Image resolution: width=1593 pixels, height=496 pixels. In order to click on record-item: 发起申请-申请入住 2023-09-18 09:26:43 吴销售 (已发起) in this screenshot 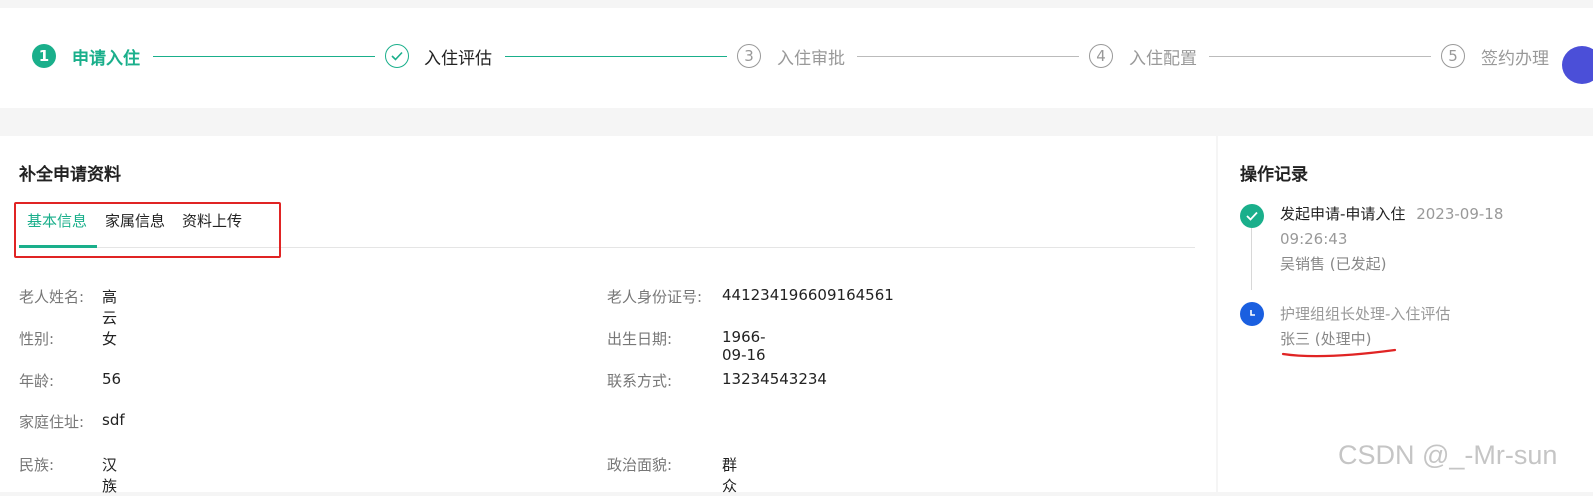, I will do `click(1430, 239)`.